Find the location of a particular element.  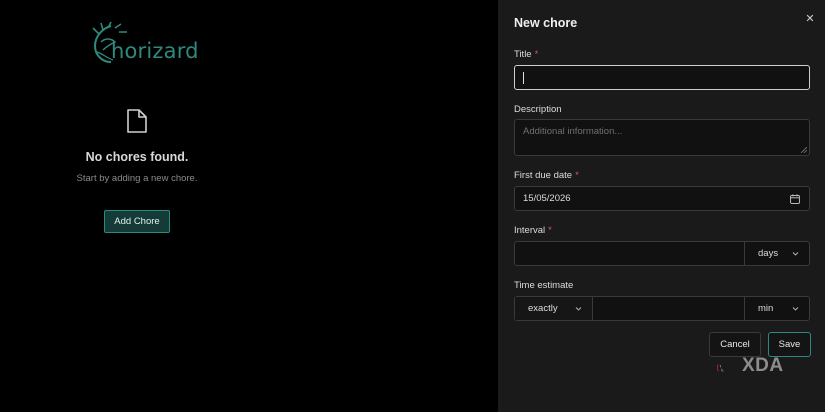

file-icon is located at coordinates (137, 121).